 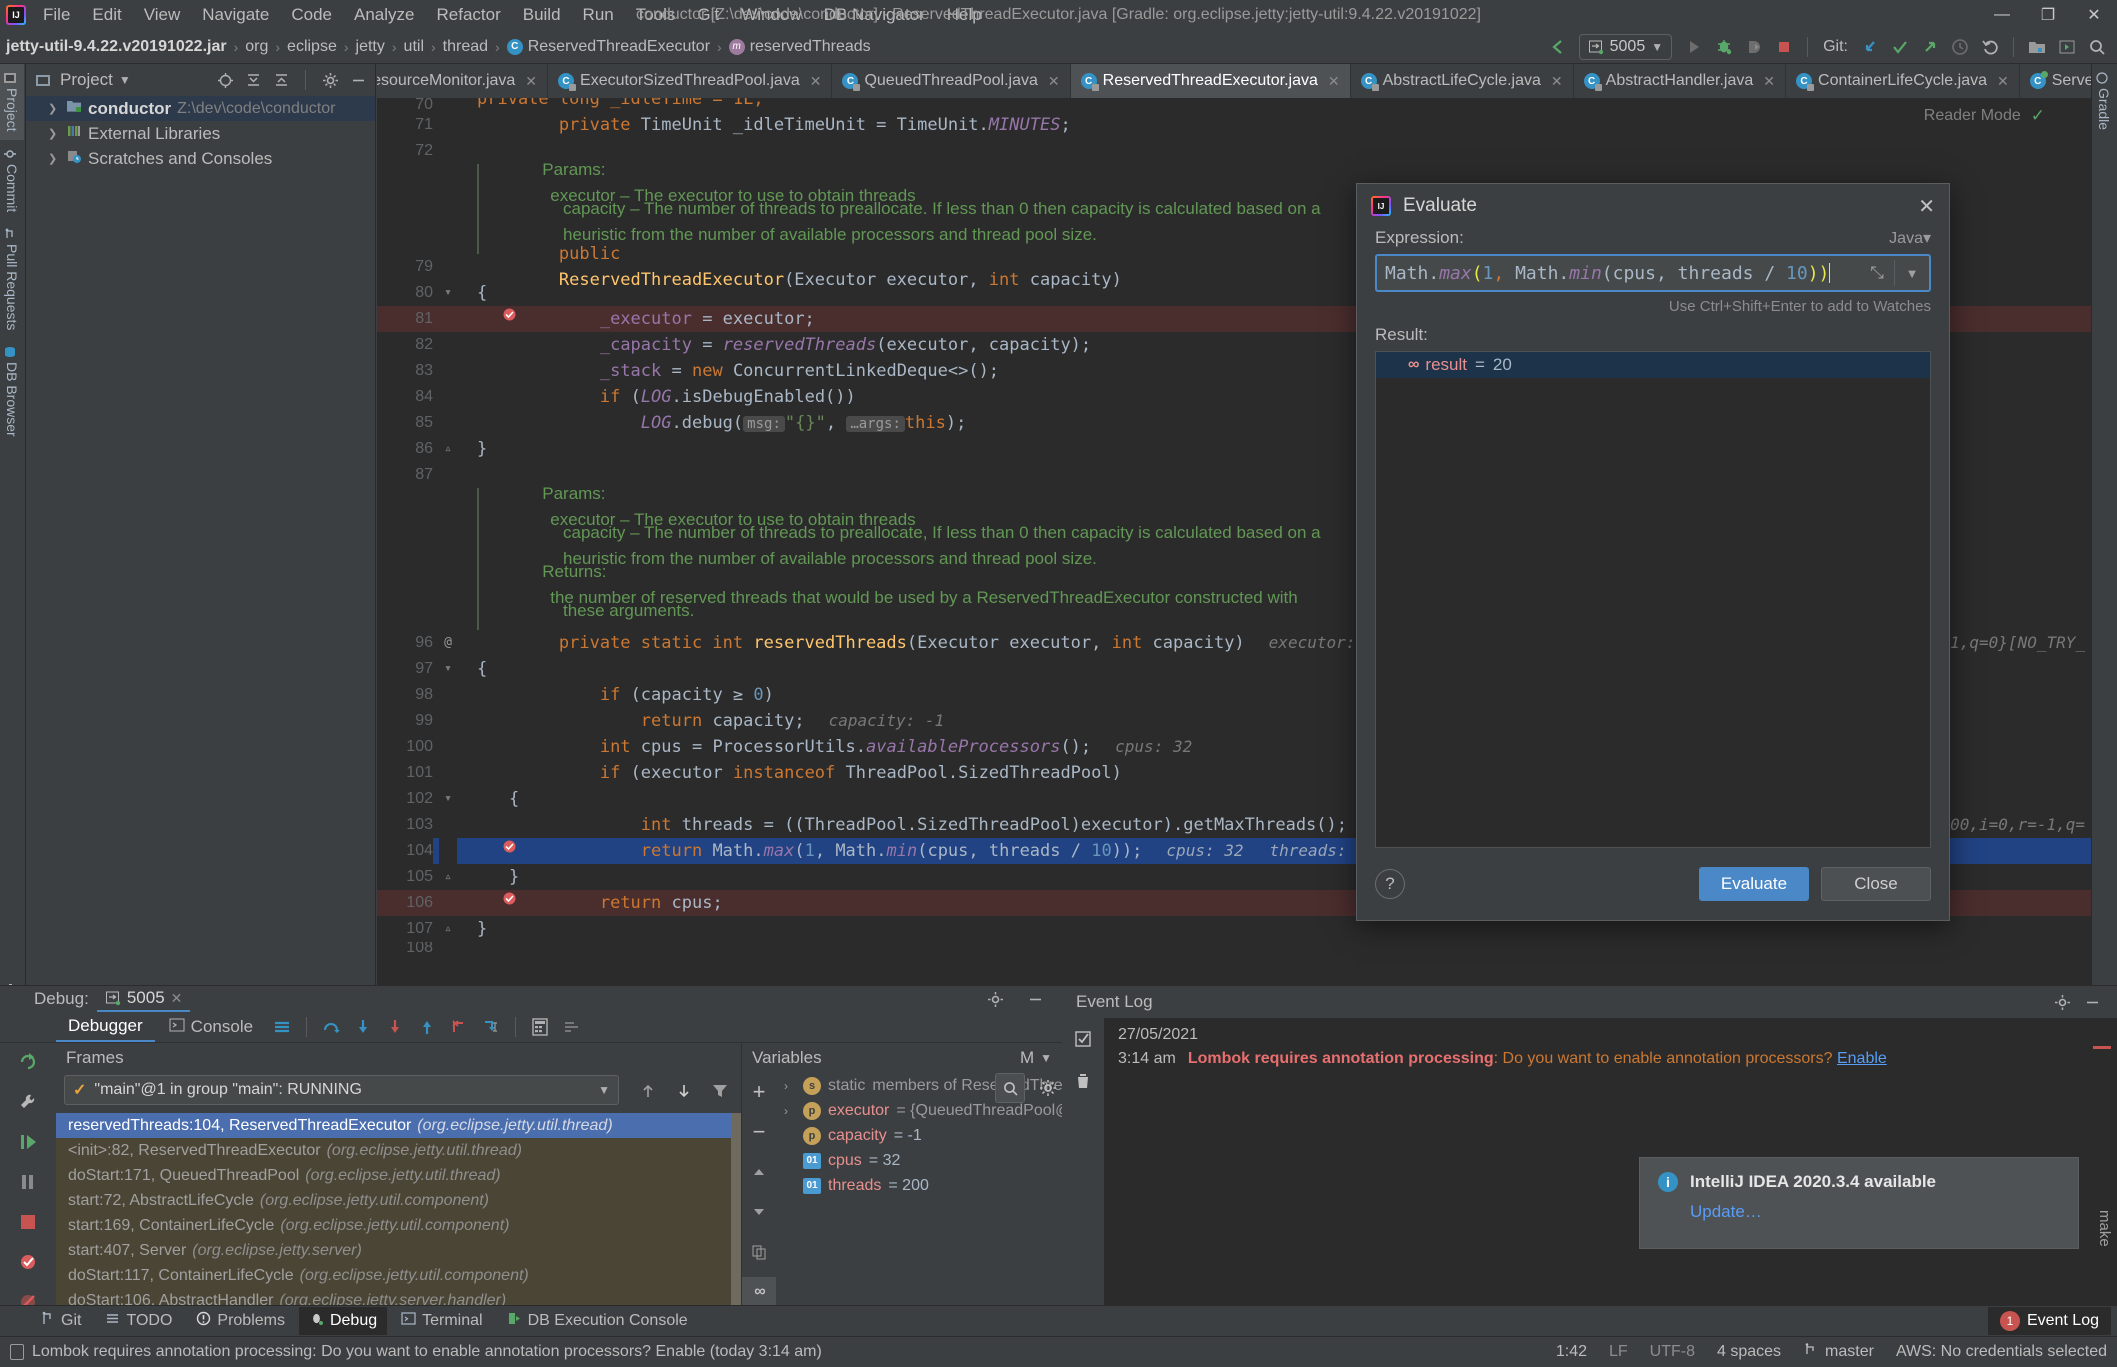 What do you see at coordinates (1984, 116) in the screenshot?
I see `reader-mode-indicator: Reader Mode ✓` at bounding box center [1984, 116].